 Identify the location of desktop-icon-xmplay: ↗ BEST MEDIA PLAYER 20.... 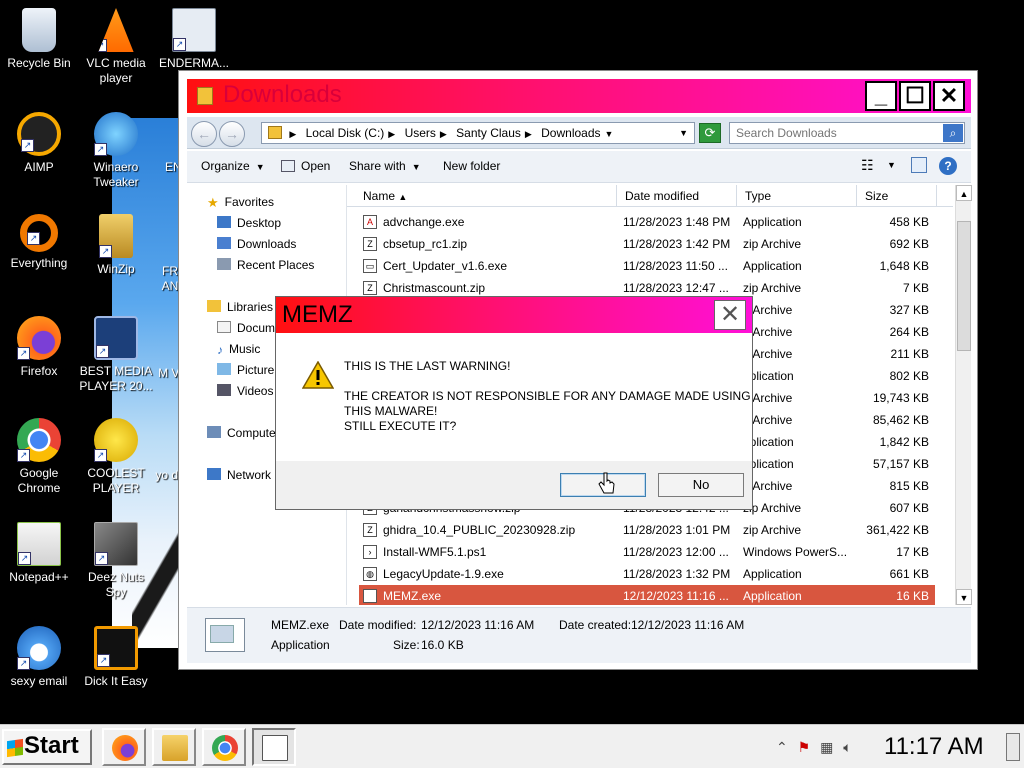
(116, 355).